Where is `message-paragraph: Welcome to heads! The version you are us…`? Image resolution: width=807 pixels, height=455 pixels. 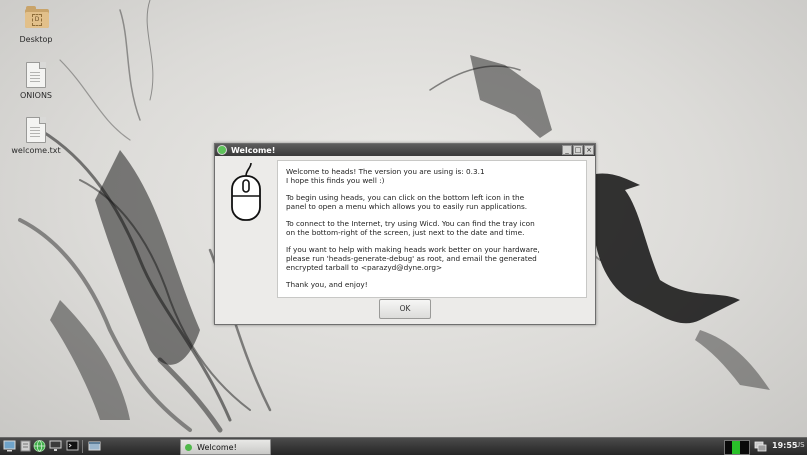 message-paragraph: Welcome to heads! The version you are us… is located at coordinates (385, 176).